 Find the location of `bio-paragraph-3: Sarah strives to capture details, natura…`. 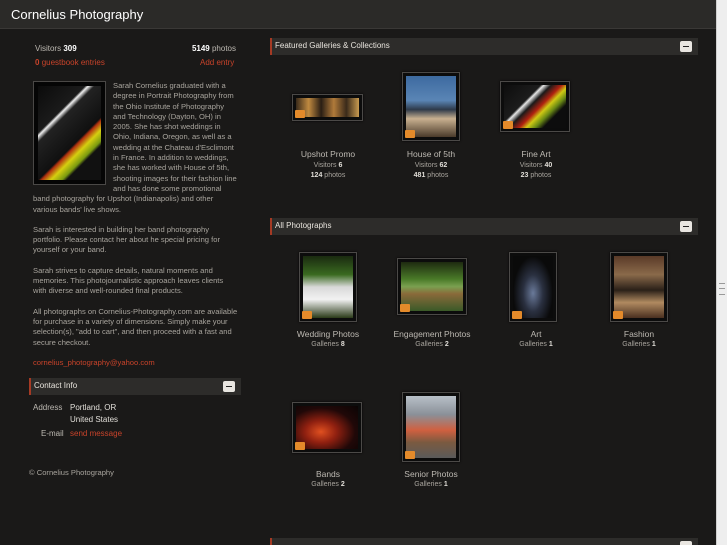

bio-paragraph-3: Sarah strives to capture details, natura… is located at coordinates (128, 280).